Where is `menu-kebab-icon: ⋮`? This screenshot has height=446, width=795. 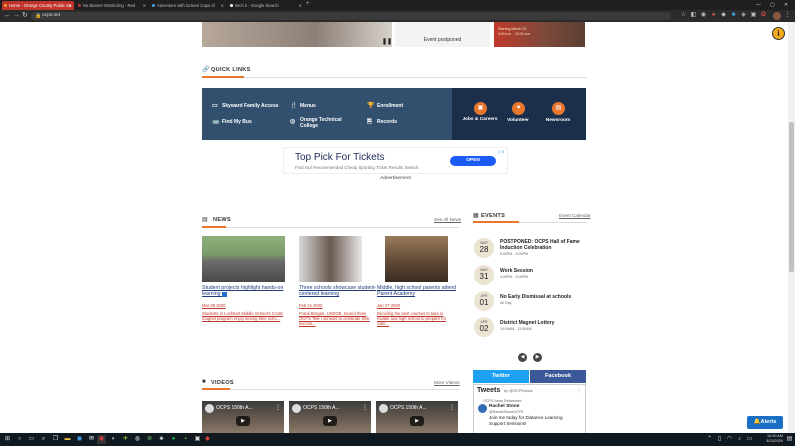 menu-kebab-icon: ⋮ is located at coordinates (787, 15).